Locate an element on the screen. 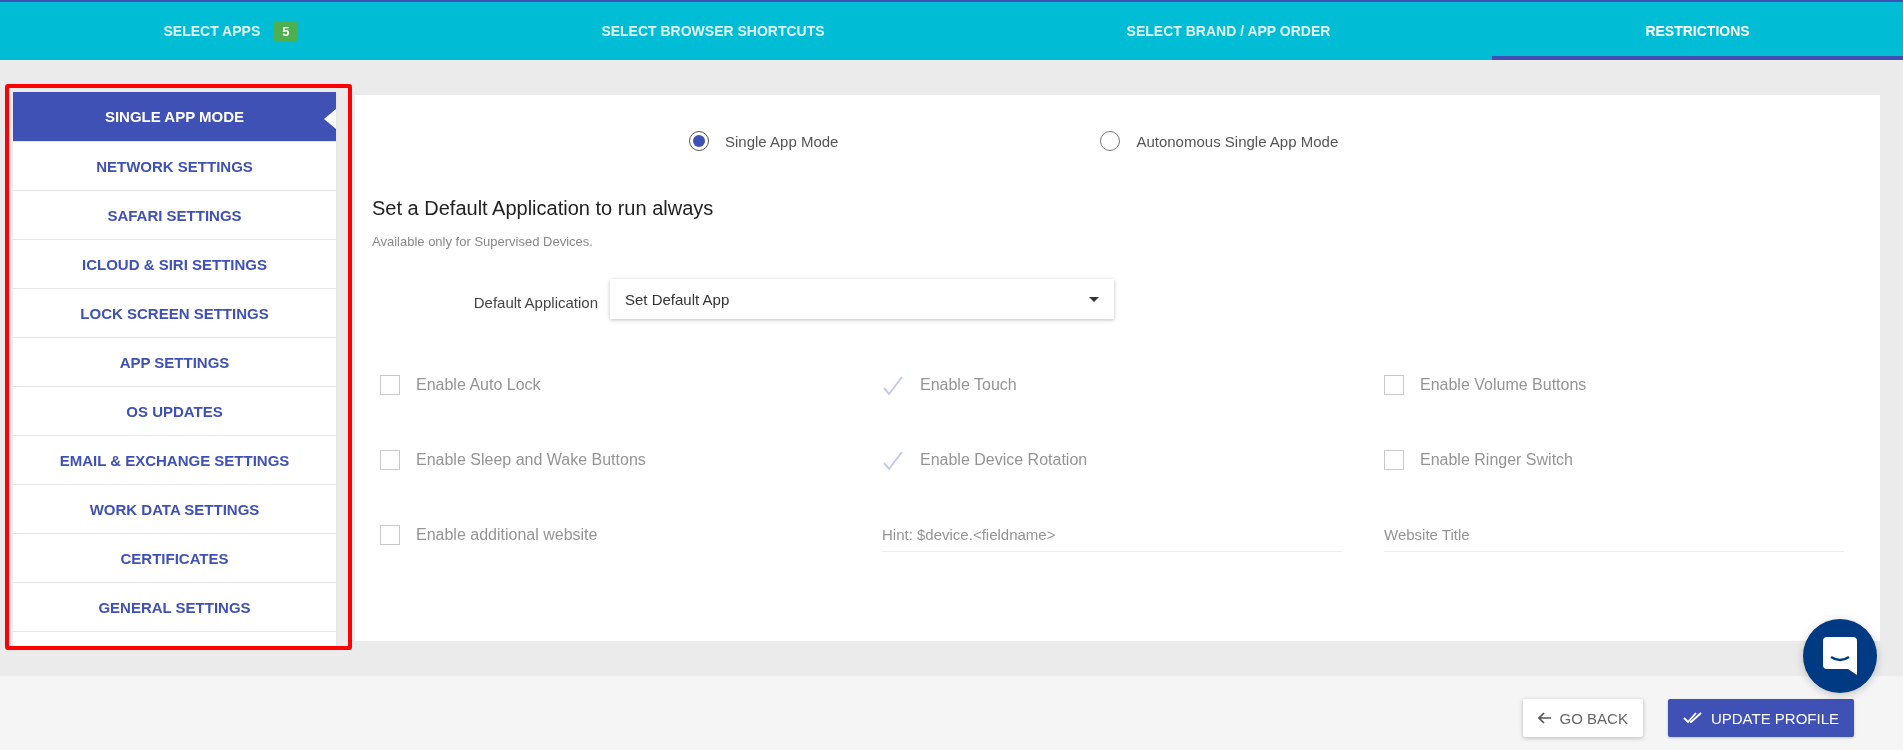 The width and height of the screenshot is (1903, 750). count-badge: 5 is located at coordinates (286, 31).